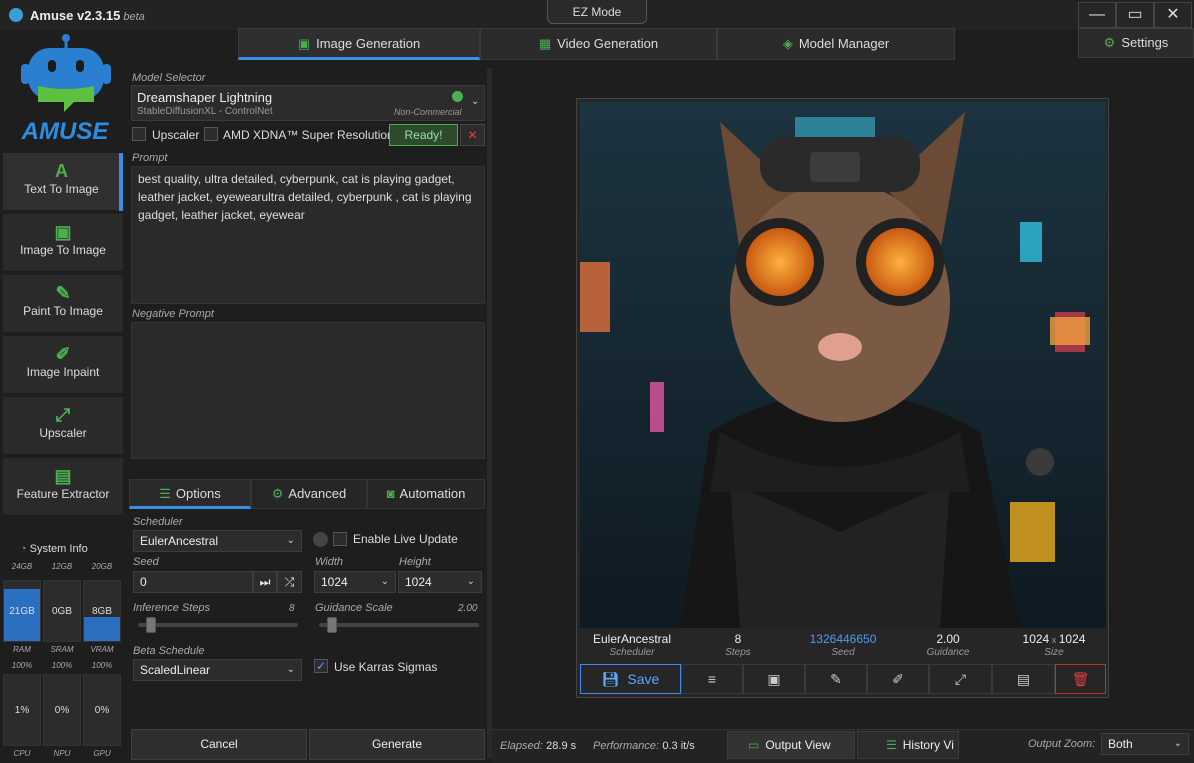  What do you see at coordinates (308, 390) in the screenshot?
I see `negative-prompt-input` at bounding box center [308, 390].